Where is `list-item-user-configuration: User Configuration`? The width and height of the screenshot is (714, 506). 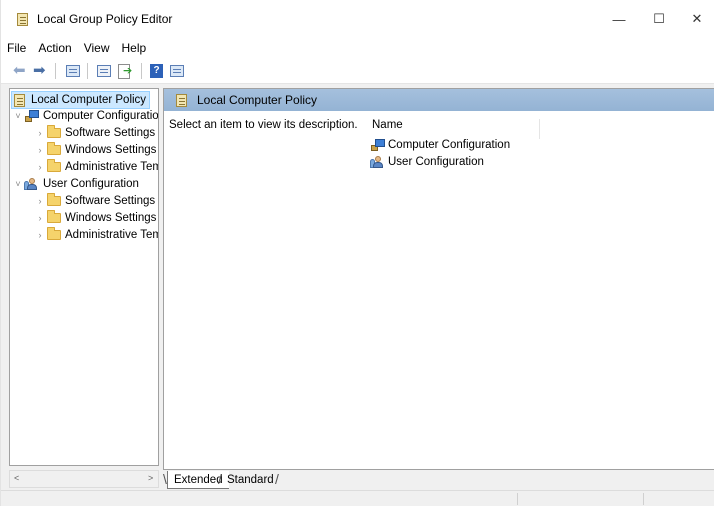 list-item-user-configuration: User Configuration is located at coordinates (427, 162).